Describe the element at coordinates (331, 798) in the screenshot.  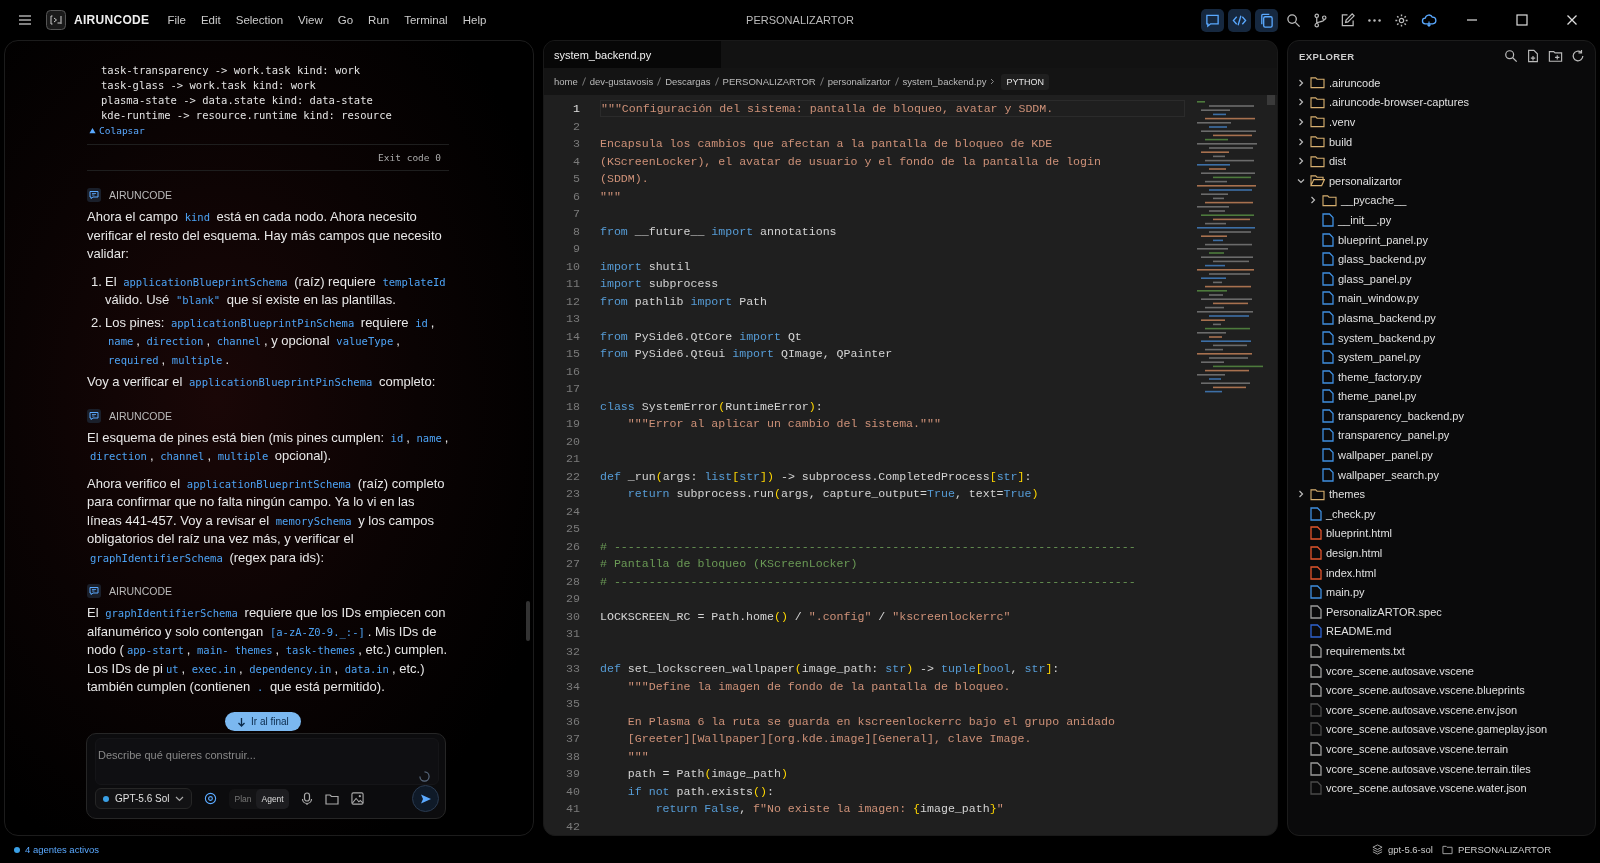
I see `folder-icon` at that location.